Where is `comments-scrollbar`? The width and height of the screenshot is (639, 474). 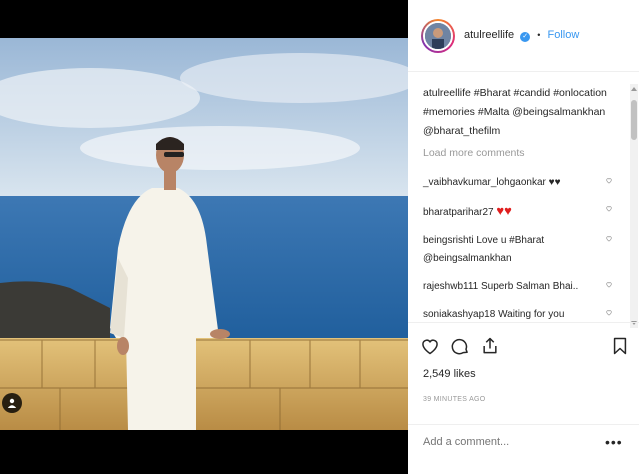 comments-scrollbar is located at coordinates (634, 206).